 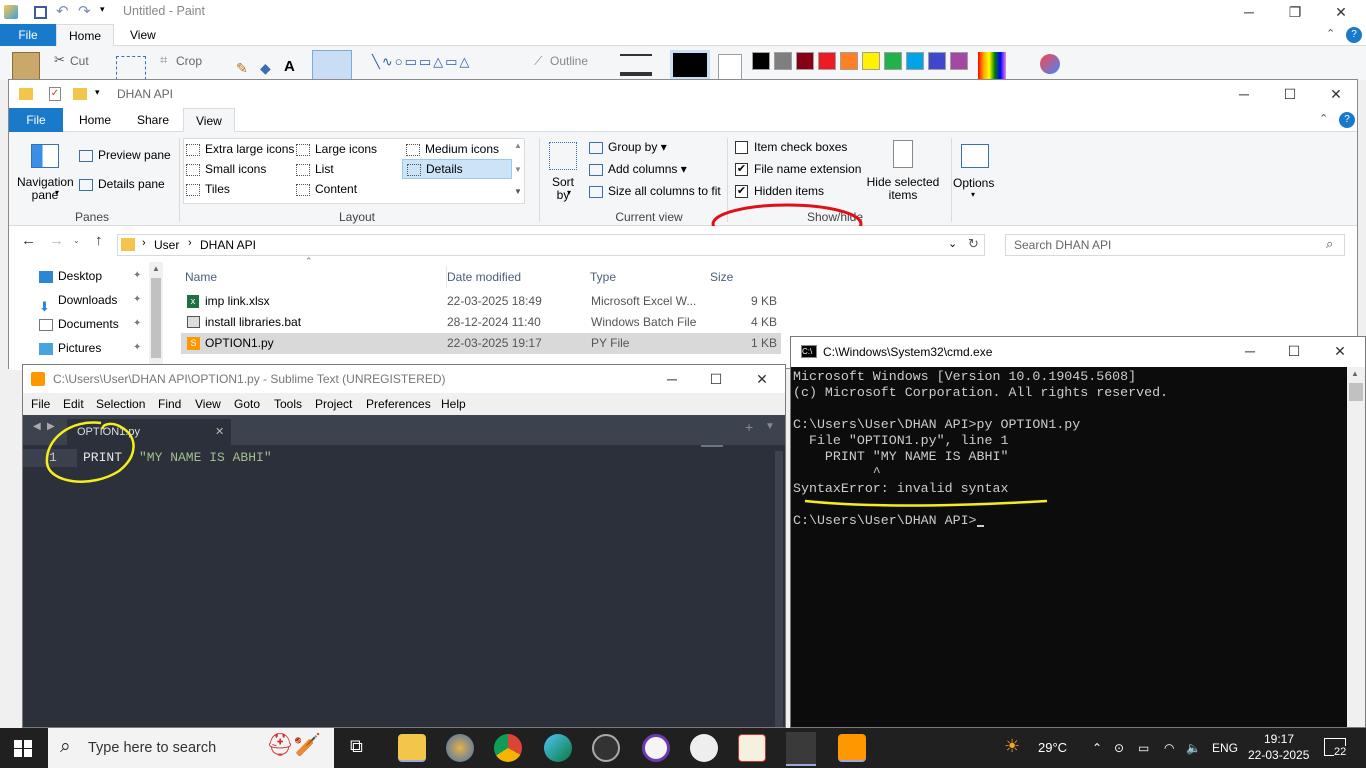 What do you see at coordinates (326, 189) in the screenshot?
I see `layout-content: Content` at bounding box center [326, 189].